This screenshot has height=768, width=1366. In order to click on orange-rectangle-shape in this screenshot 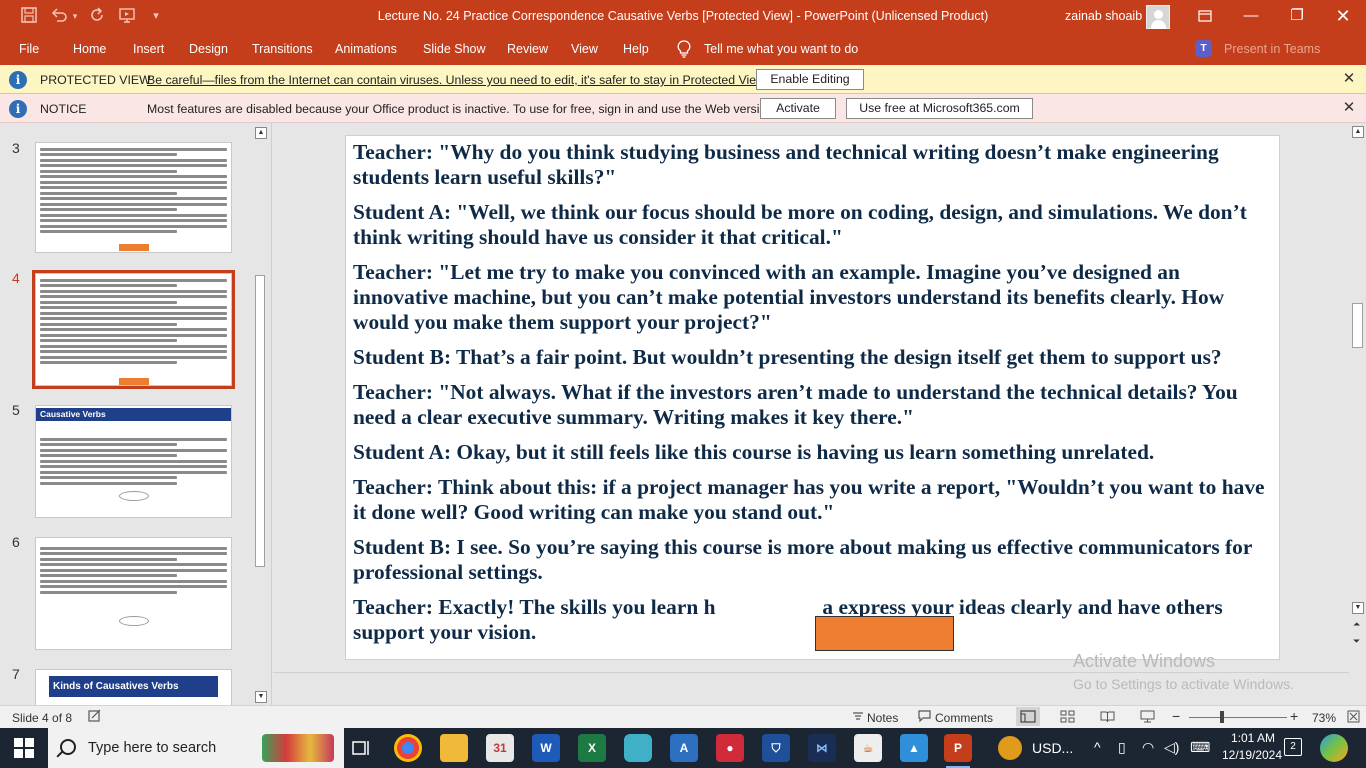, I will do `click(884, 633)`.